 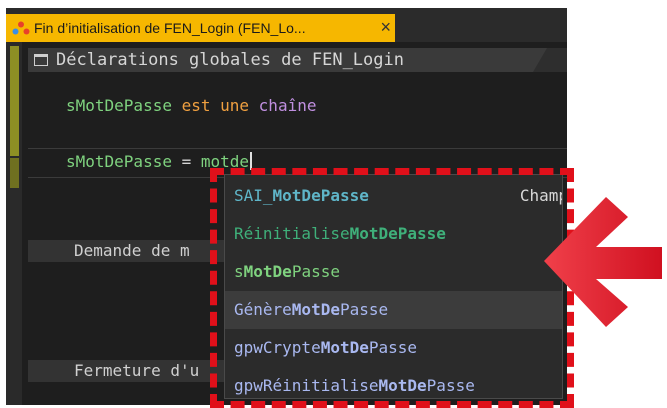 What do you see at coordinates (287, 105) in the screenshot?
I see `type-name: chaîne` at bounding box center [287, 105].